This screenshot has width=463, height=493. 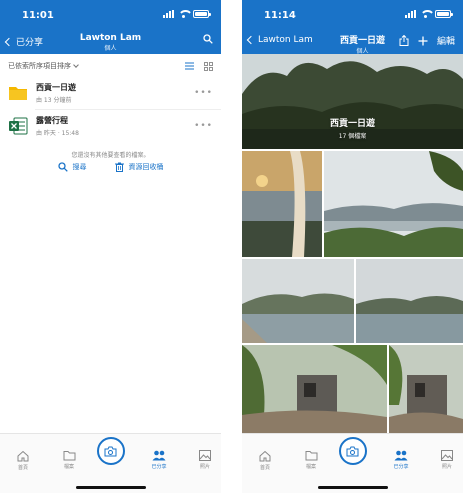 I want to click on page-title: 西貢一日遊 個人, so click(x=362, y=44).